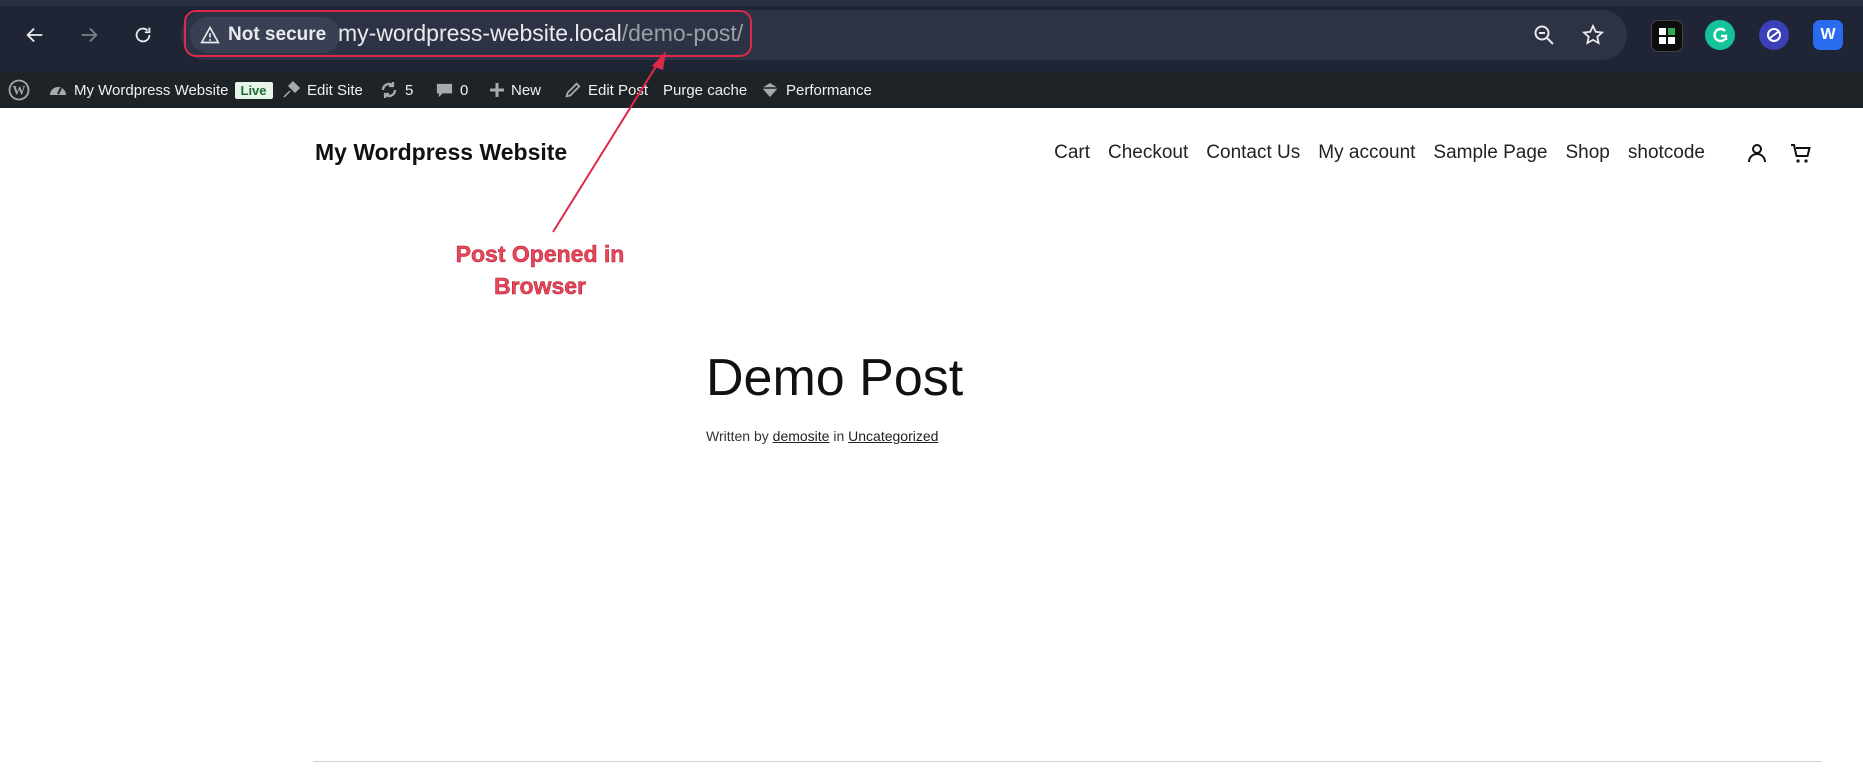 The height and width of the screenshot is (772, 1863). Describe the element at coordinates (468, 33) in the screenshot. I see `url-highlight-box` at that location.